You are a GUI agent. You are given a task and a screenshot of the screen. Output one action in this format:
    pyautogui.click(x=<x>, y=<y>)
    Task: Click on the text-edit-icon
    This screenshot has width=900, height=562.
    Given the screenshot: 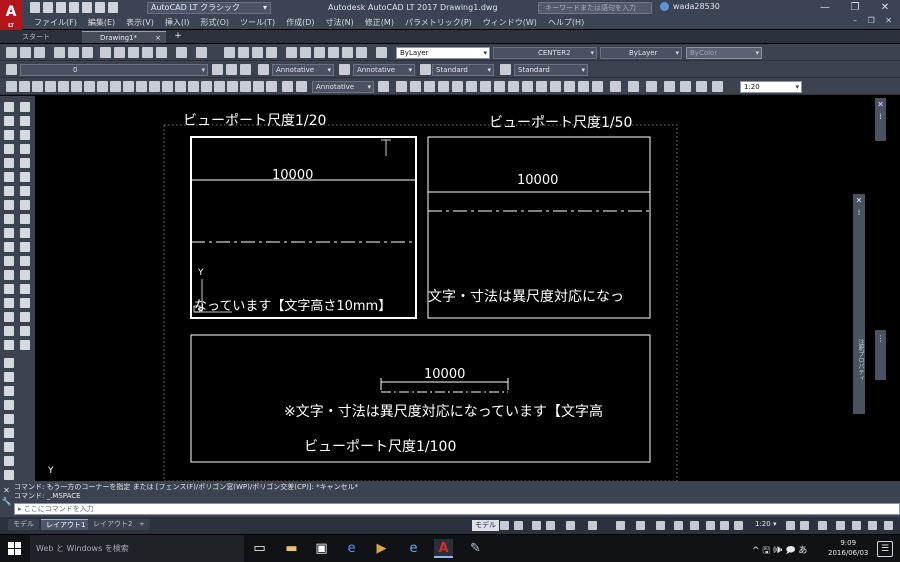 What is the action you would take?
    pyautogui.click(x=9, y=475)
    